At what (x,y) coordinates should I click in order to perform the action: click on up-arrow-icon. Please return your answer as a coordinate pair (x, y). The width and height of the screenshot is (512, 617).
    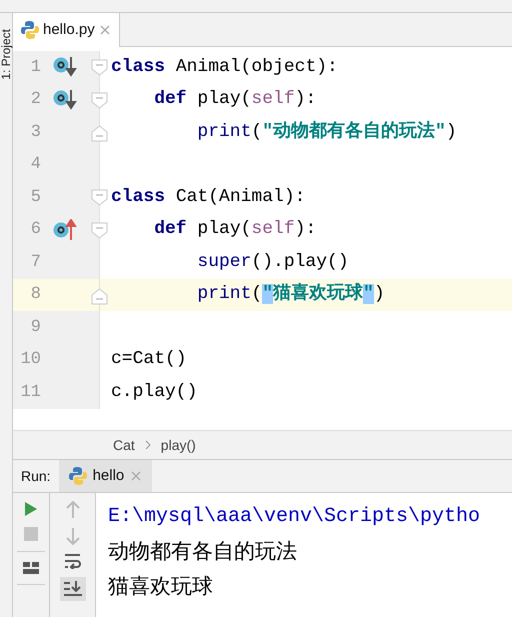
    Looking at the image, I should click on (73, 510).